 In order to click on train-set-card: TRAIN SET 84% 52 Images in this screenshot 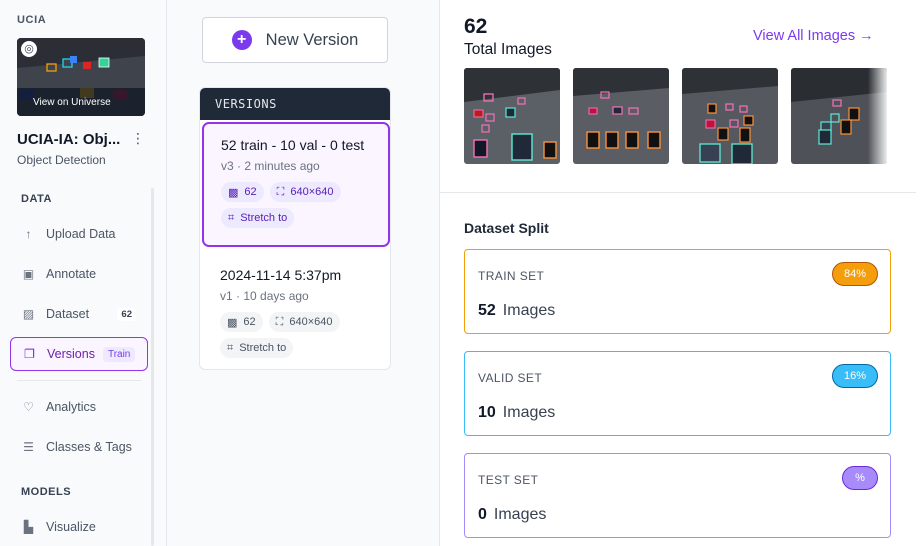, I will do `click(677, 291)`.